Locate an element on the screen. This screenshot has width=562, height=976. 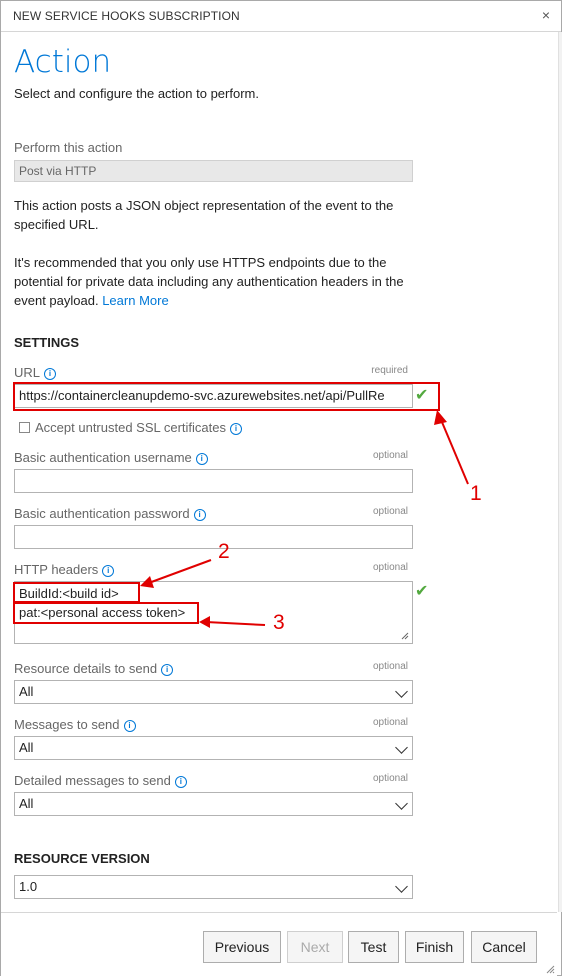
close-icon: × is located at coordinates (546, 15).